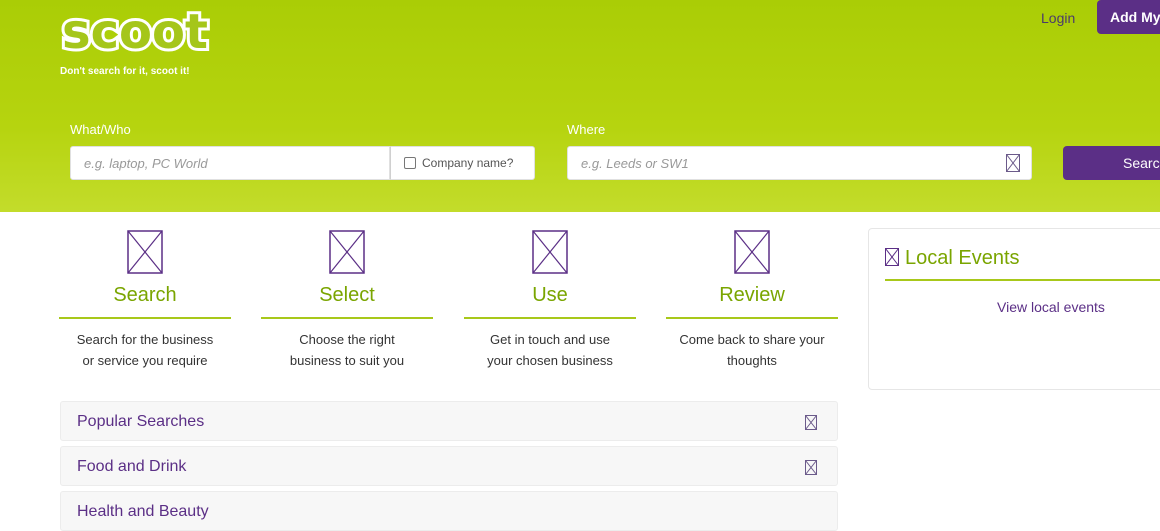 This screenshot has width=1160, height=531. Describe the element at coordinates (550, 339) in the screenshot. I see `step-description-line: Get in touch and use` at that location.